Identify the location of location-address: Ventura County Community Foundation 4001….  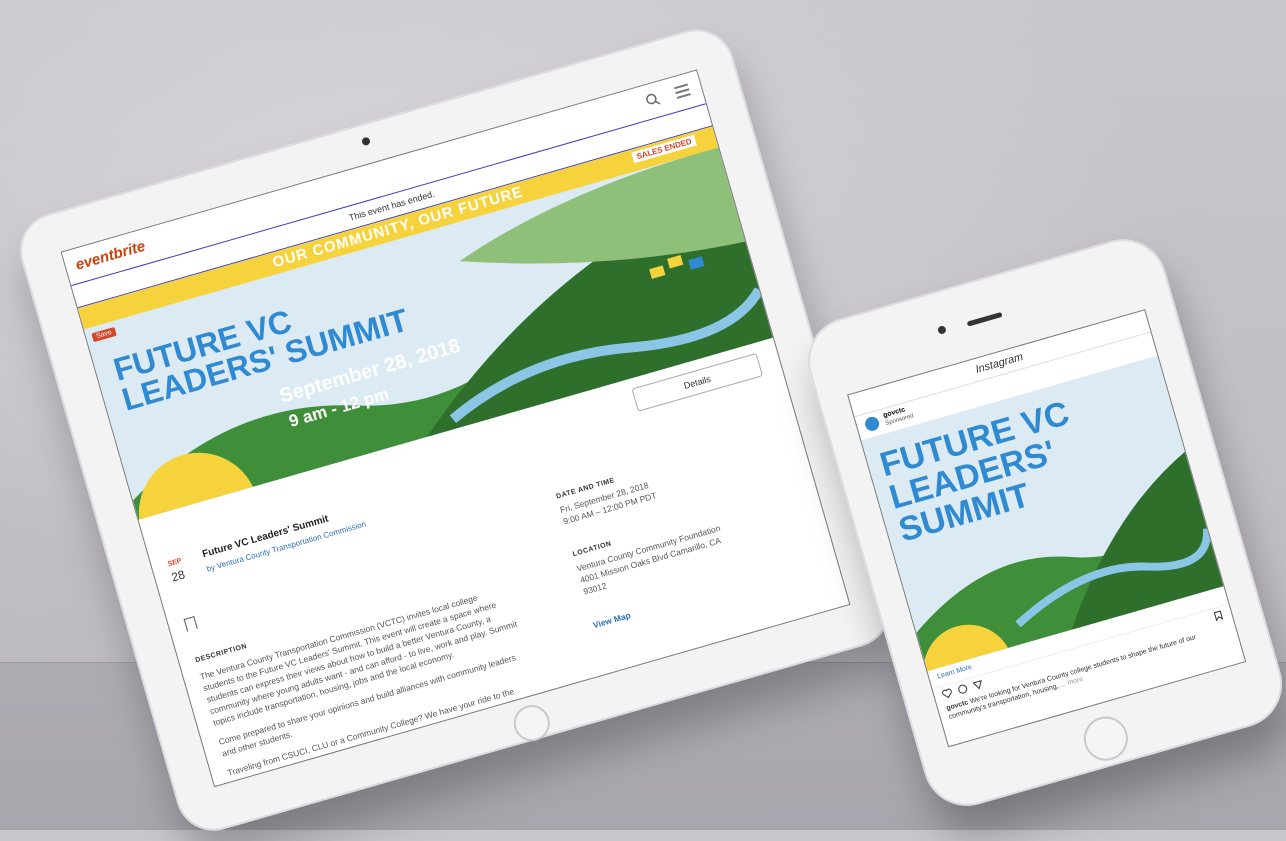
(648, 559).